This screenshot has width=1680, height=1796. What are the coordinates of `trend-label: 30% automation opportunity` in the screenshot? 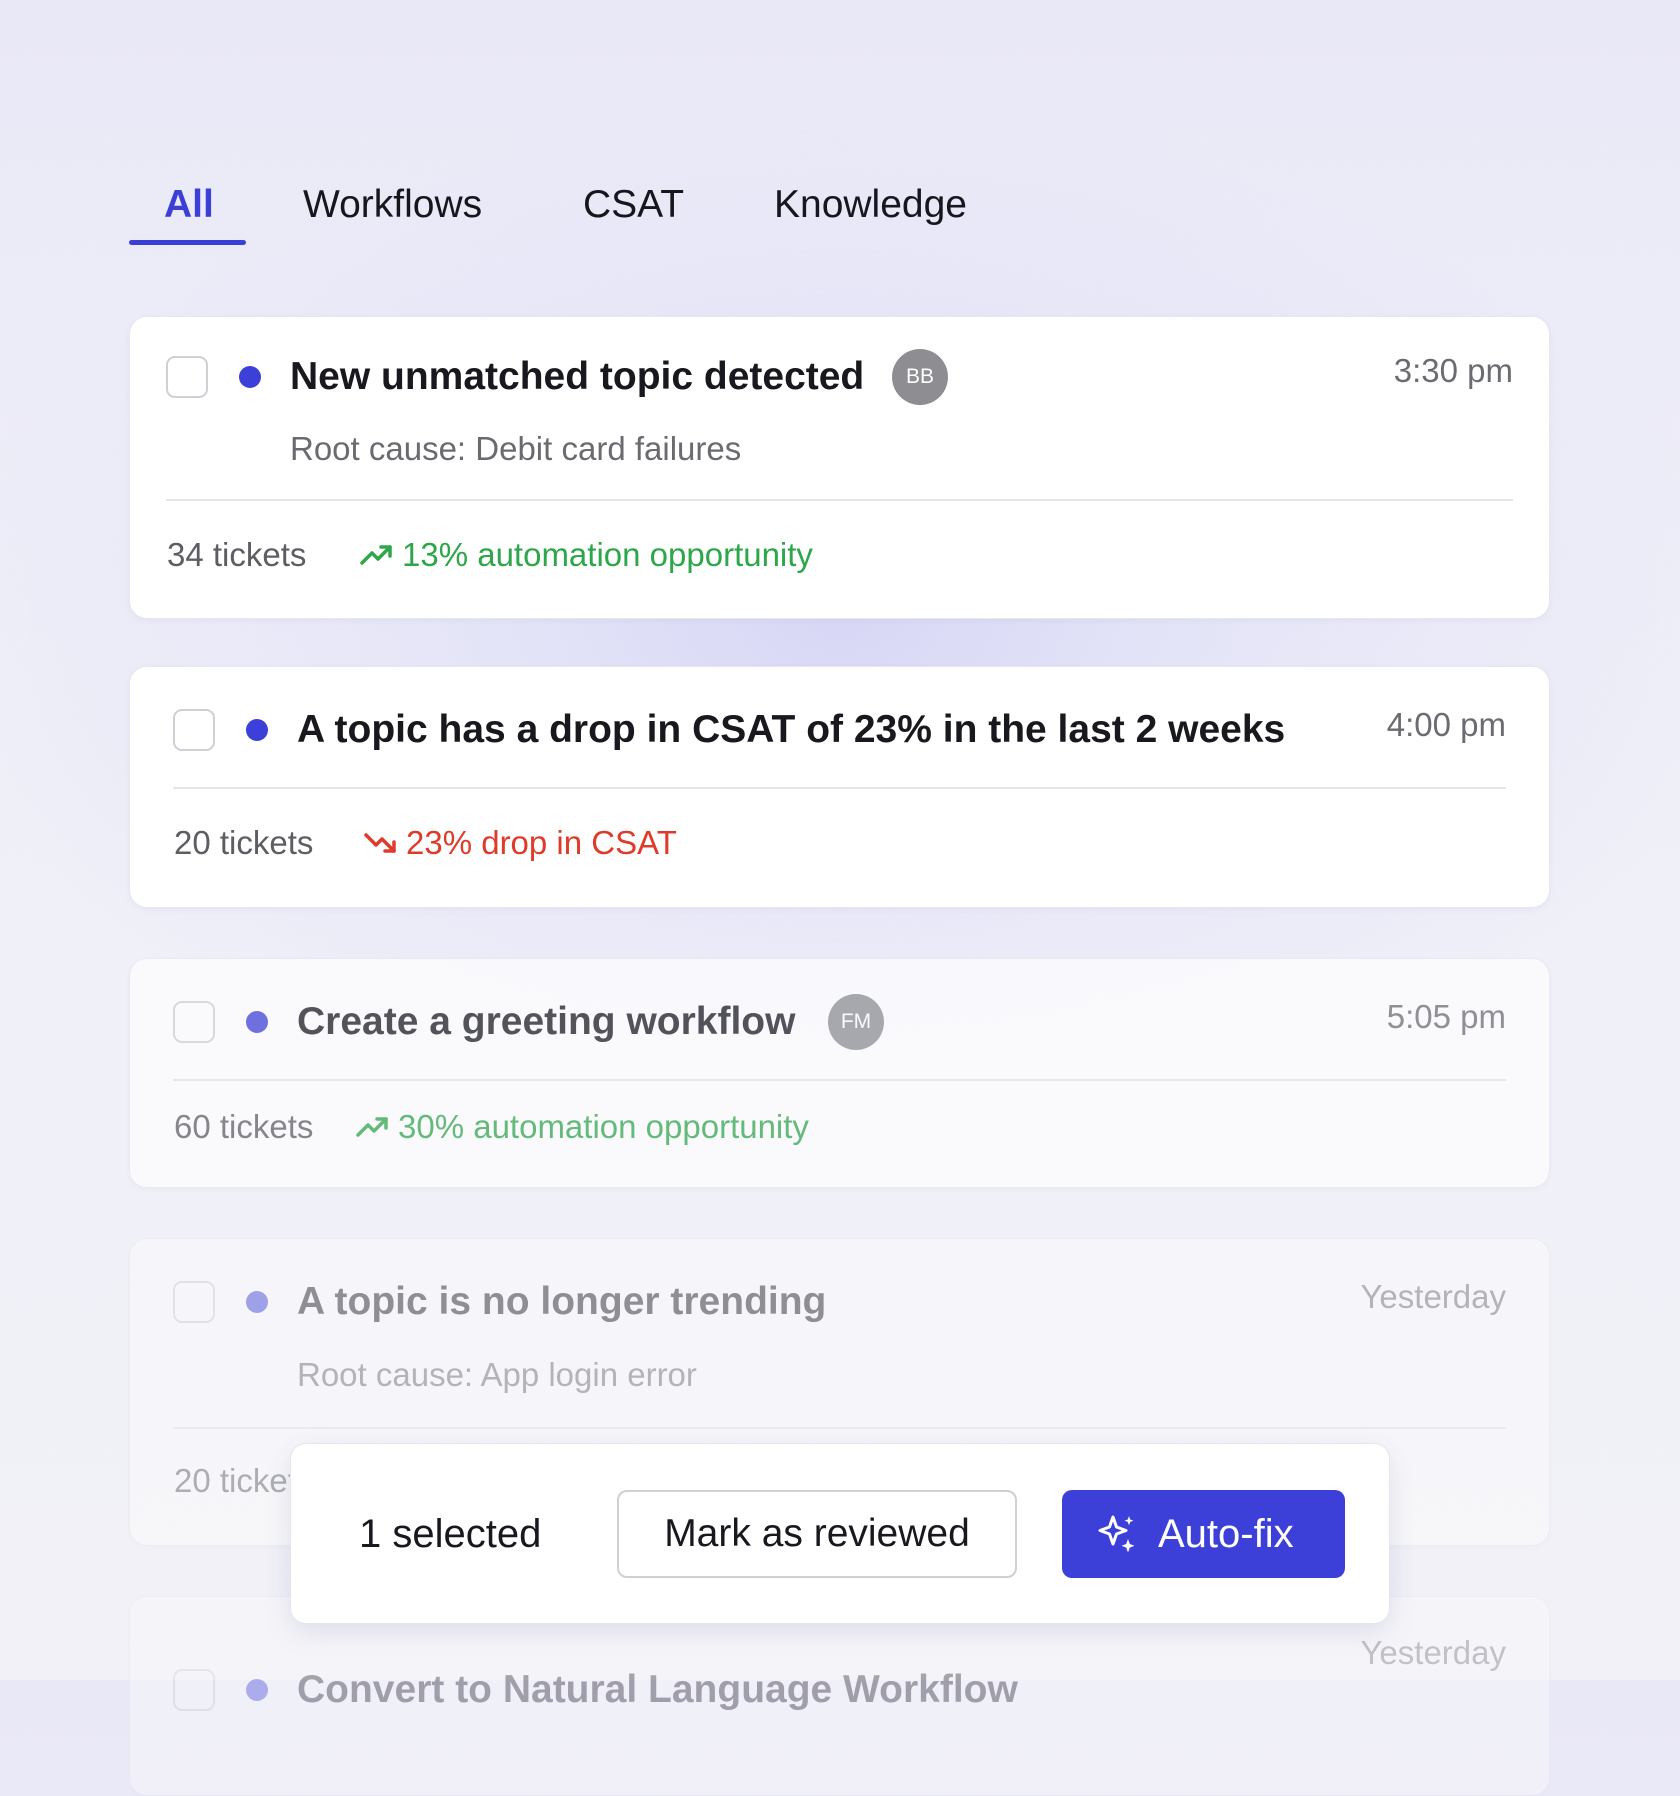 It's located at (582, 1127).